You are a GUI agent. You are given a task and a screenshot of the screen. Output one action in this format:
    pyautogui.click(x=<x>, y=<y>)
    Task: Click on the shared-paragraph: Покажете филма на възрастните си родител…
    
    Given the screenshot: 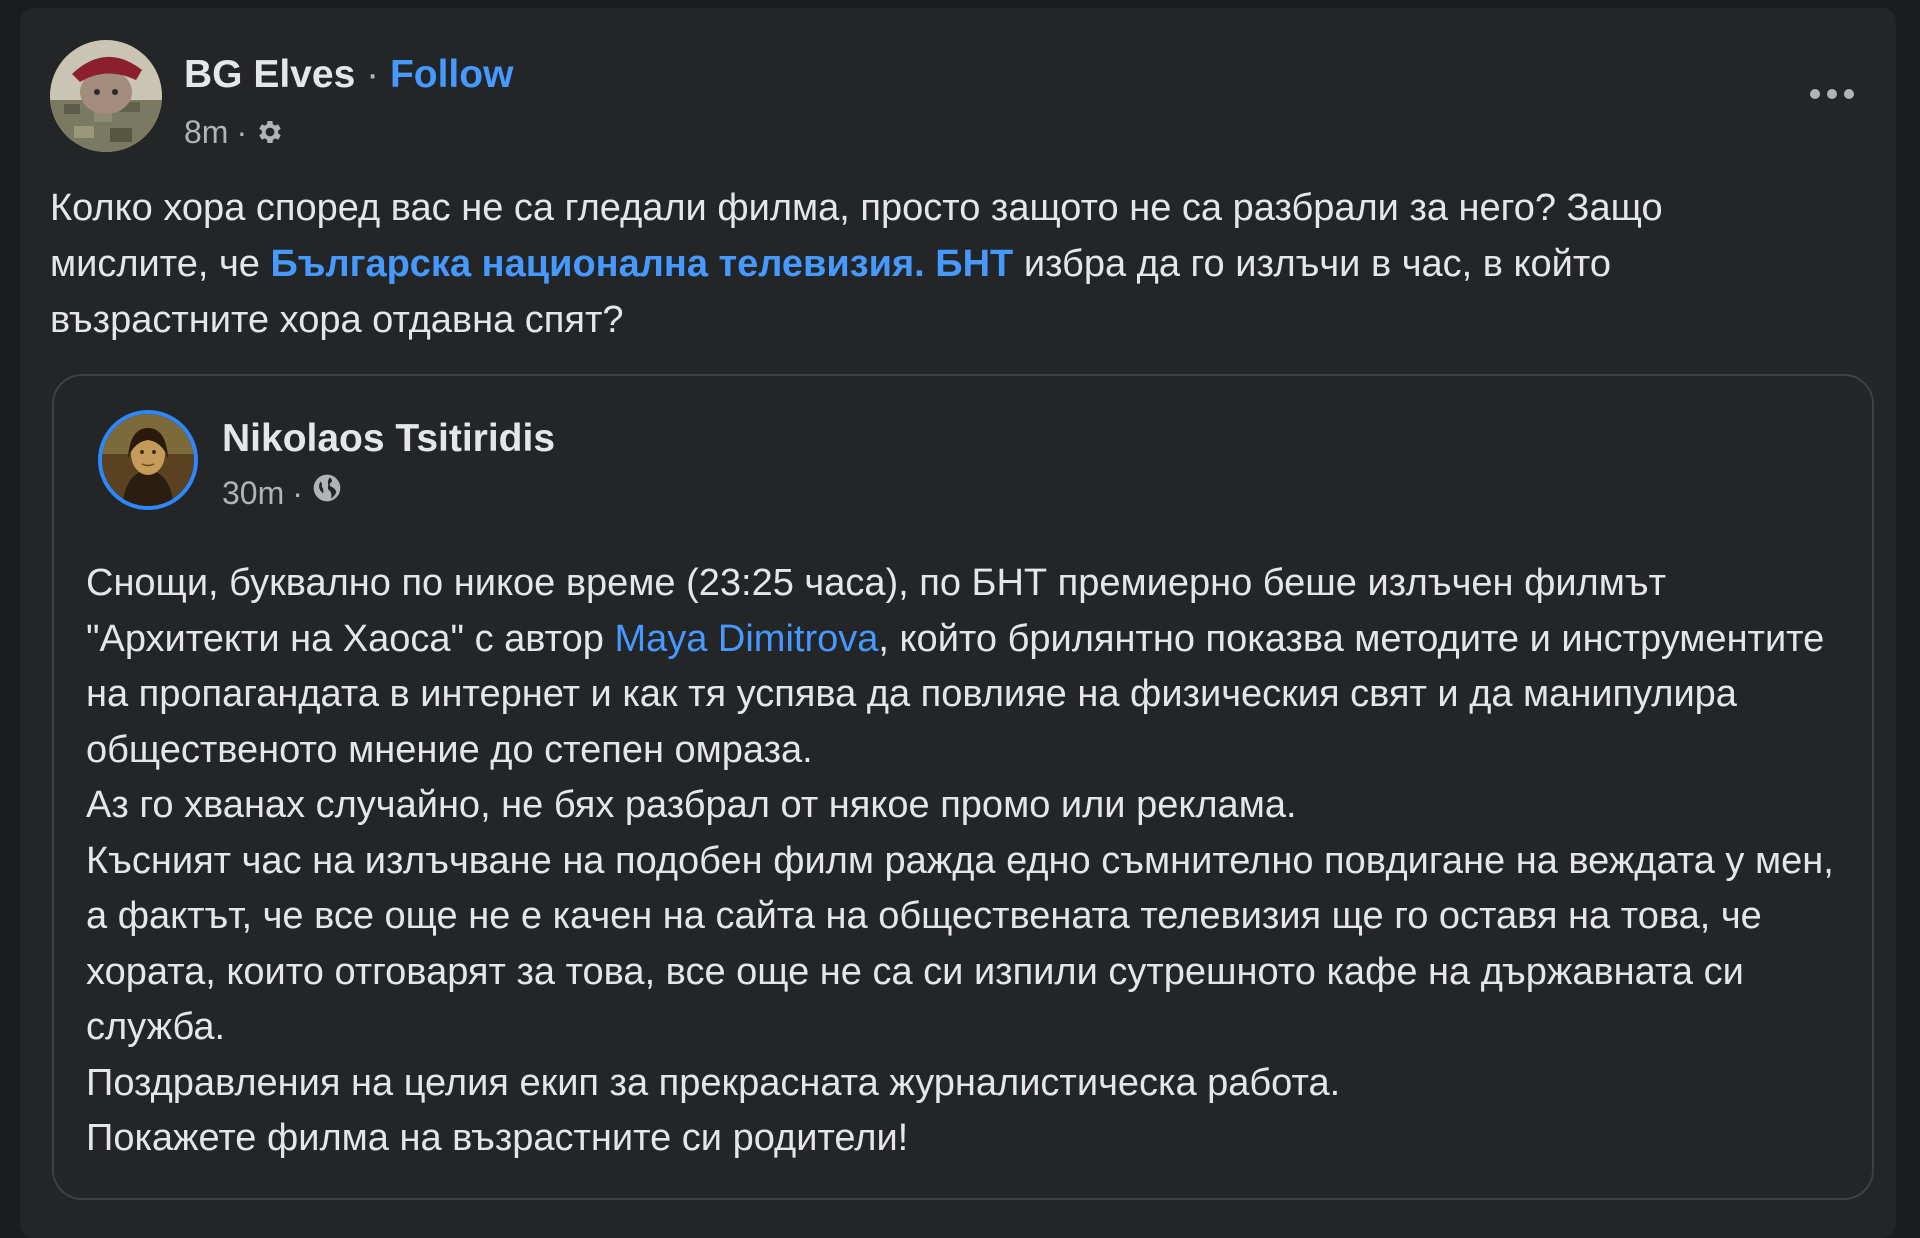 What is the action you would take?
    pyautogui.click(x=497, y=1138)
    